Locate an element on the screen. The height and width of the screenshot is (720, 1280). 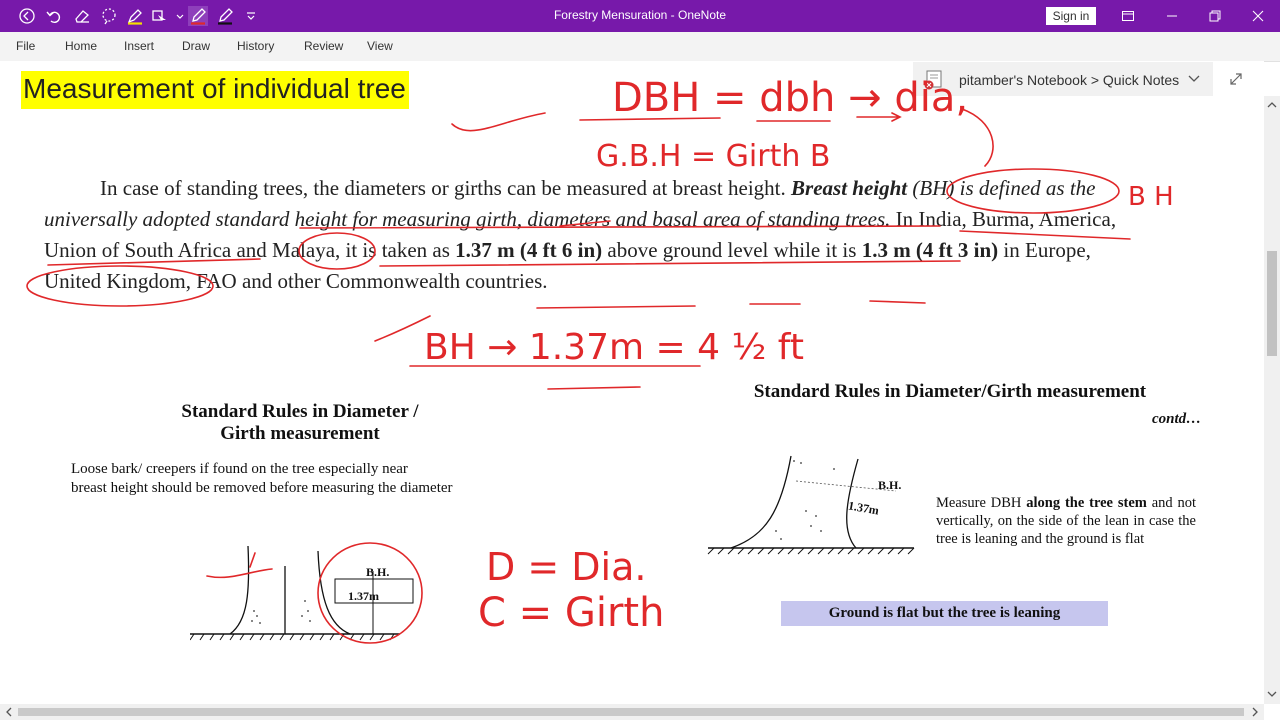
scroll-up-icon is located at coordinates (1272, 105).